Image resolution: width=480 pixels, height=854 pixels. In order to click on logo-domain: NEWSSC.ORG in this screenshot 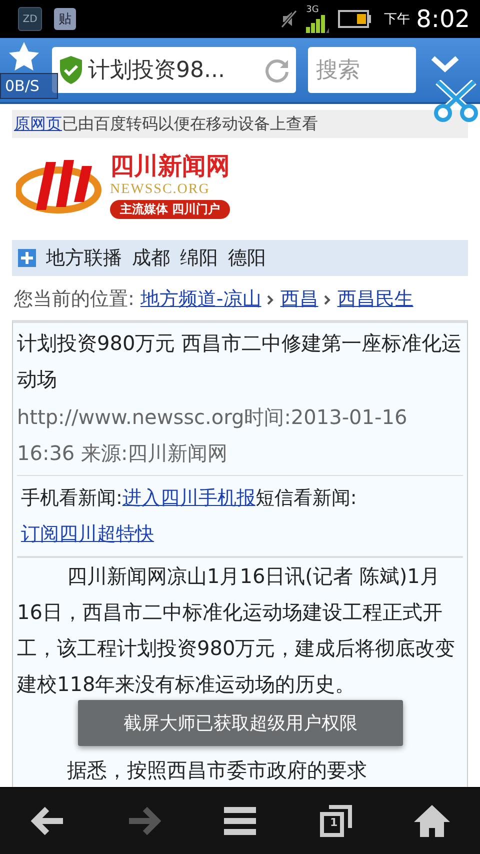, I will do `click(160, 190)`.